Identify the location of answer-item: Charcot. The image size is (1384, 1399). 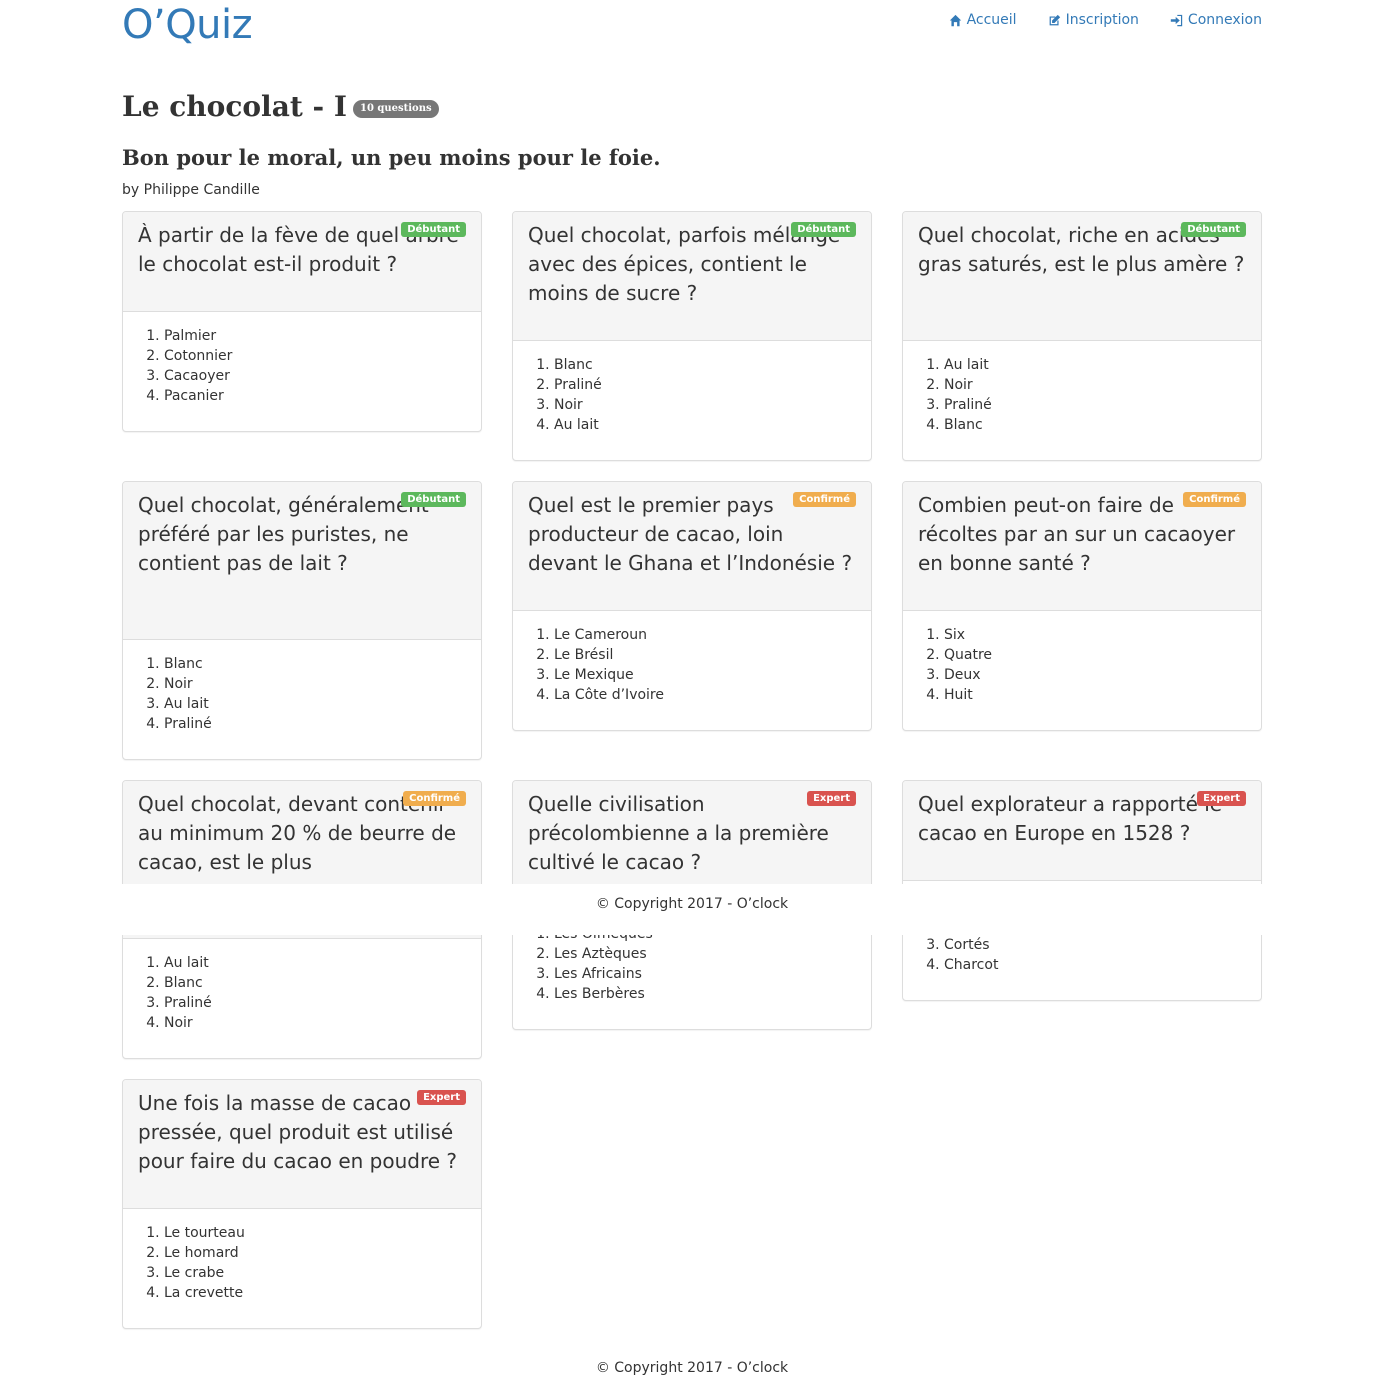
(1095, 965).